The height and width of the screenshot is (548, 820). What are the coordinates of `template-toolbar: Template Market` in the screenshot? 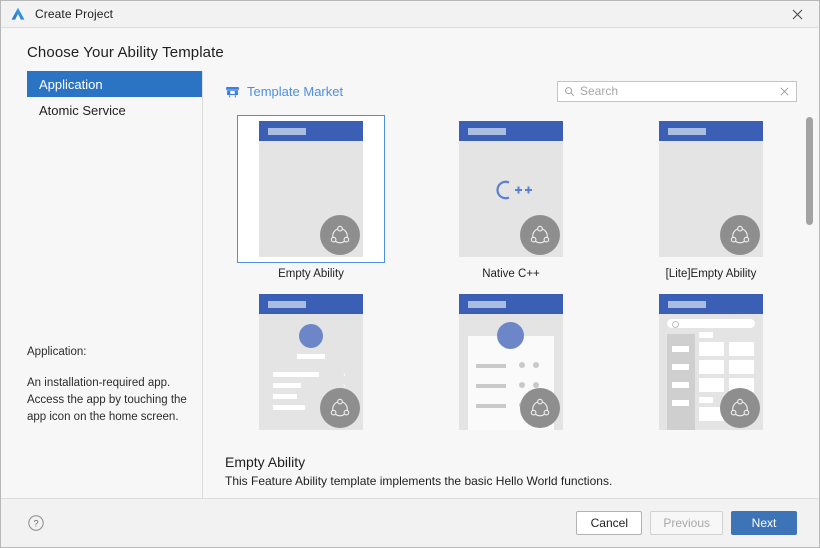 It's located at (511, 91).